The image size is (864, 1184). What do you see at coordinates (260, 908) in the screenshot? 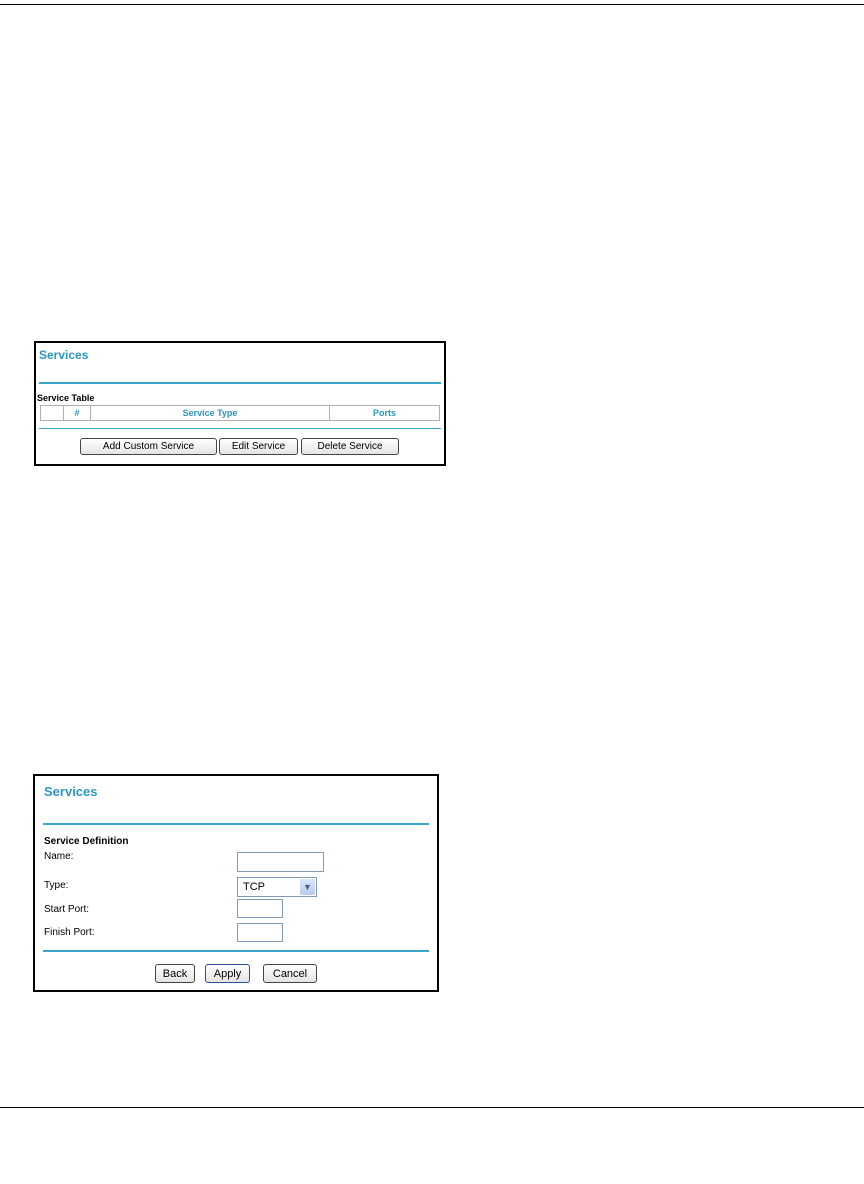
I see `start-port-input` at bounding box center [260, 908].